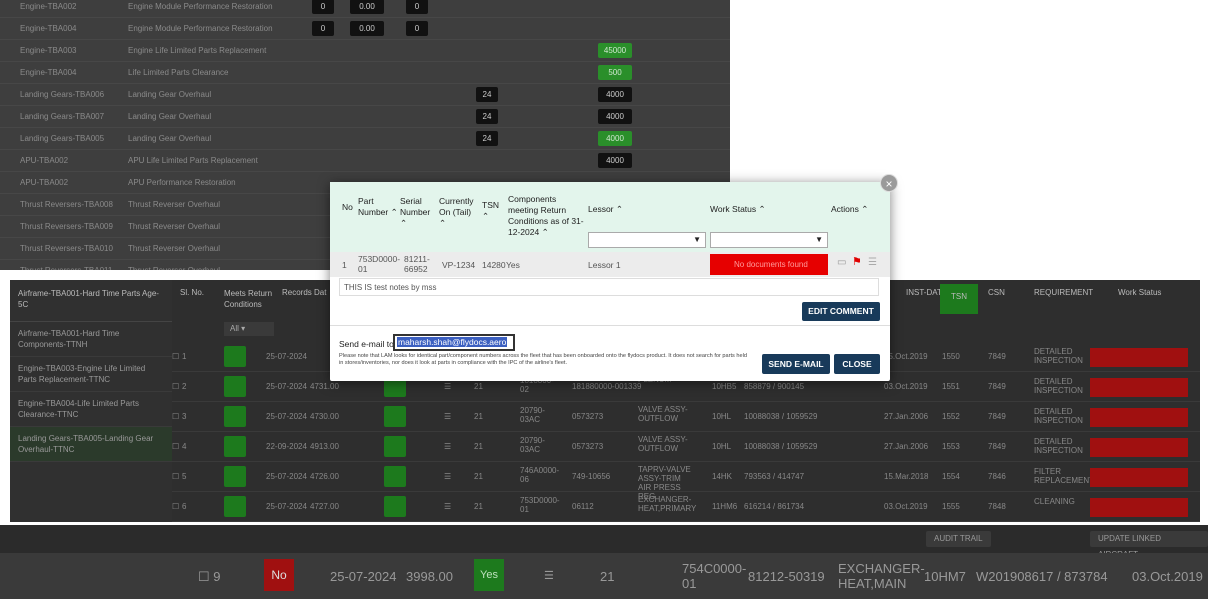 The height and width of the screenshot is (599, 1208). What do you see at coordinates (192, 301) in the screenshot?
I see `col-header-sl-no: Sl. No.` at bounding box center [192, 301].